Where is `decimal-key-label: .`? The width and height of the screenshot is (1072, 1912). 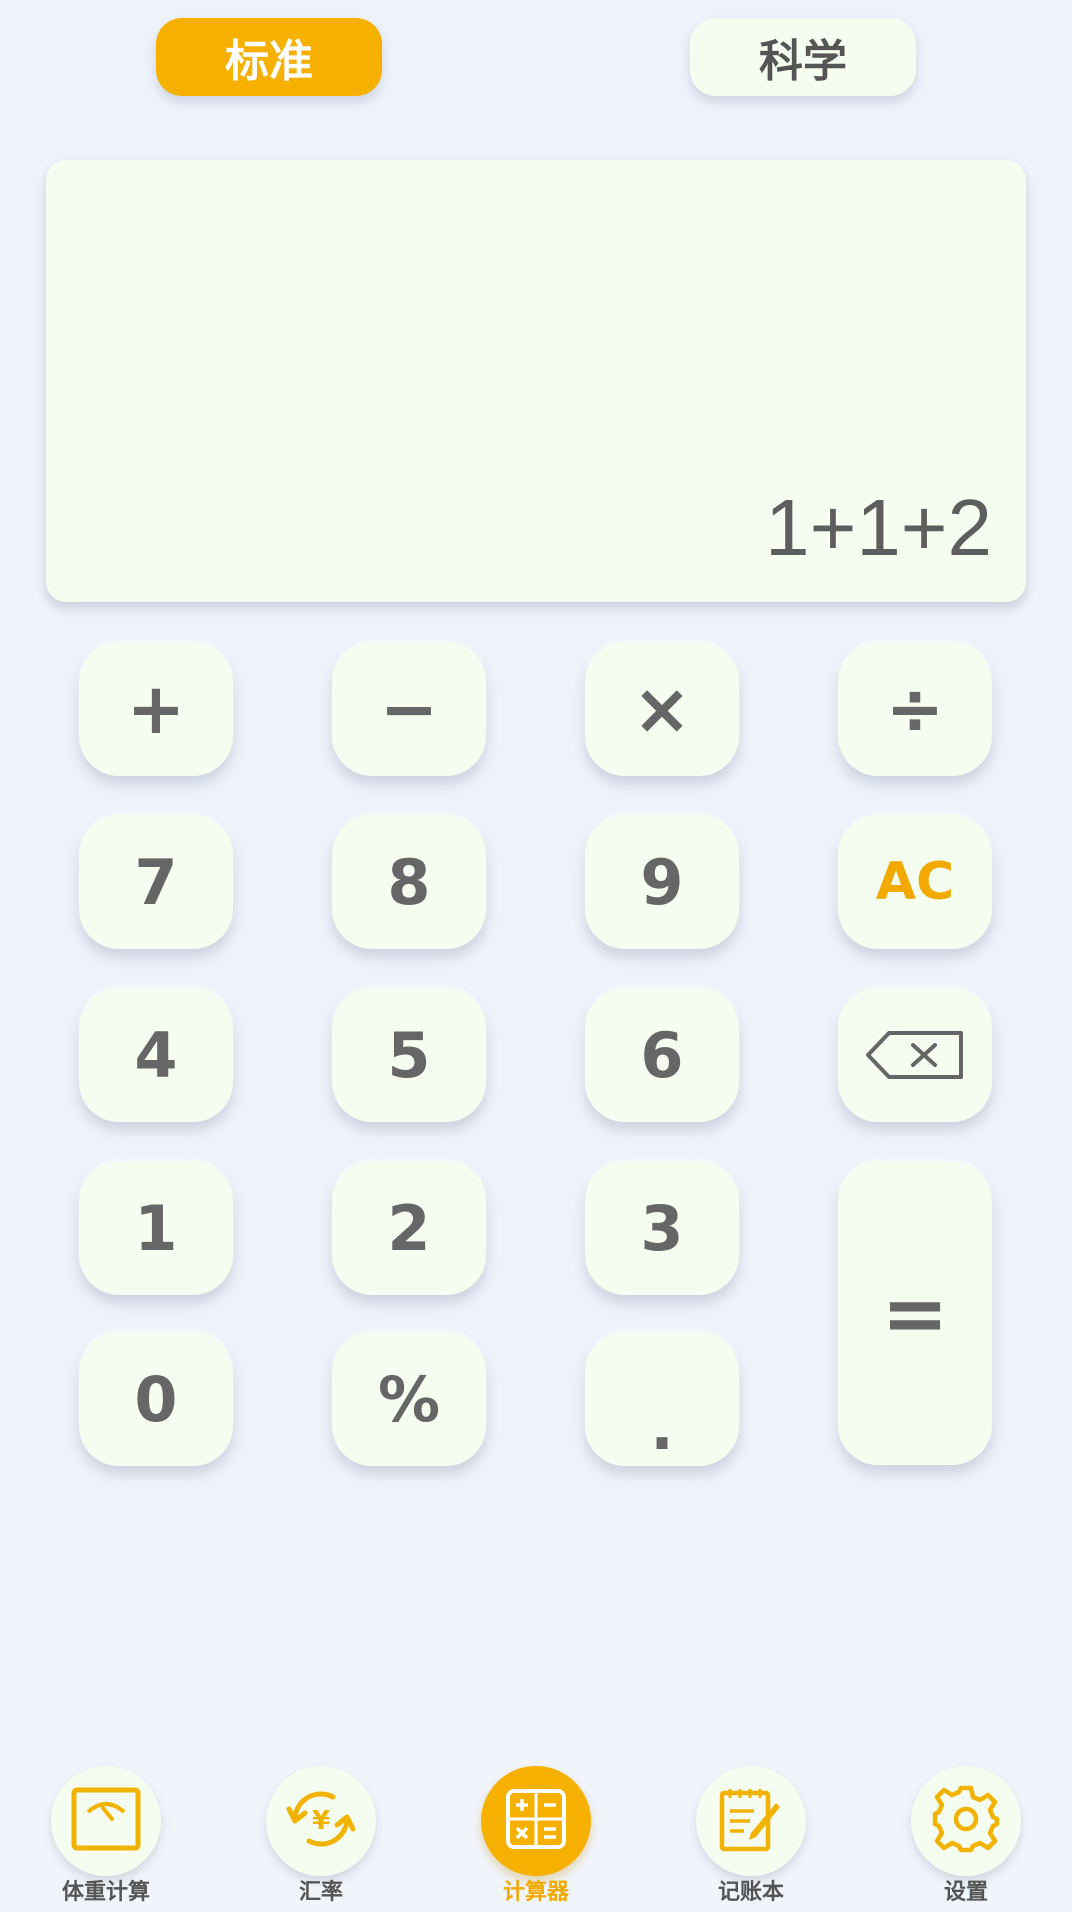 decimal-key-label: . is located at coordinates (662, 1427).